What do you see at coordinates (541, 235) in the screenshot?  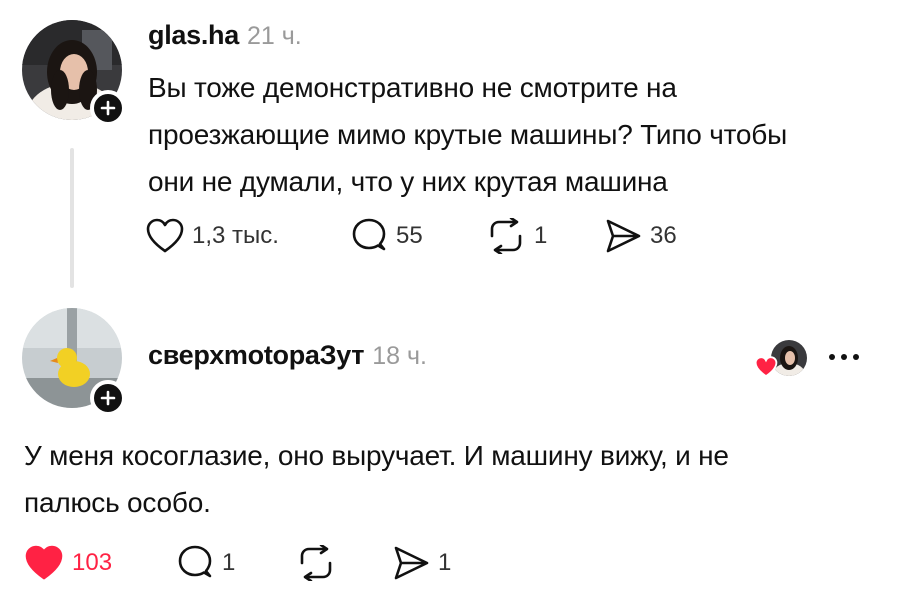 I see `post-repost-count: 1` at bounding box center [541, 235].